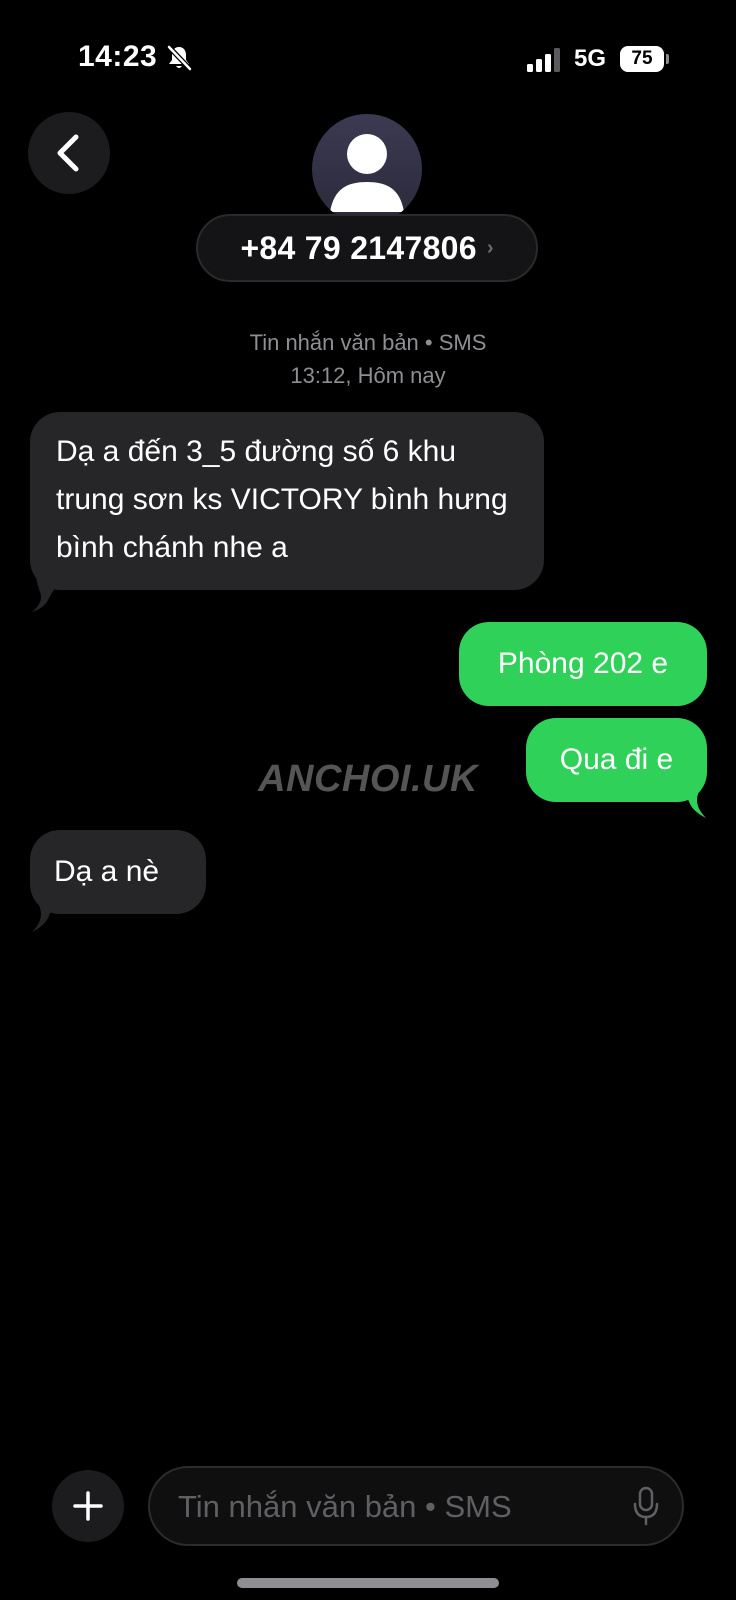 This screenshot has height=1600, width=736. What do you see at coordinates (107, 871) in the screenshot?
I see `message-text: Dạ a nè` at bounding box center [107, 871].